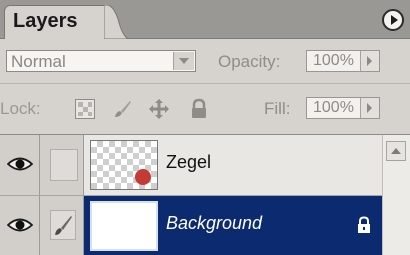  I want to click on layers-tab: Layers, so click(58, 22).